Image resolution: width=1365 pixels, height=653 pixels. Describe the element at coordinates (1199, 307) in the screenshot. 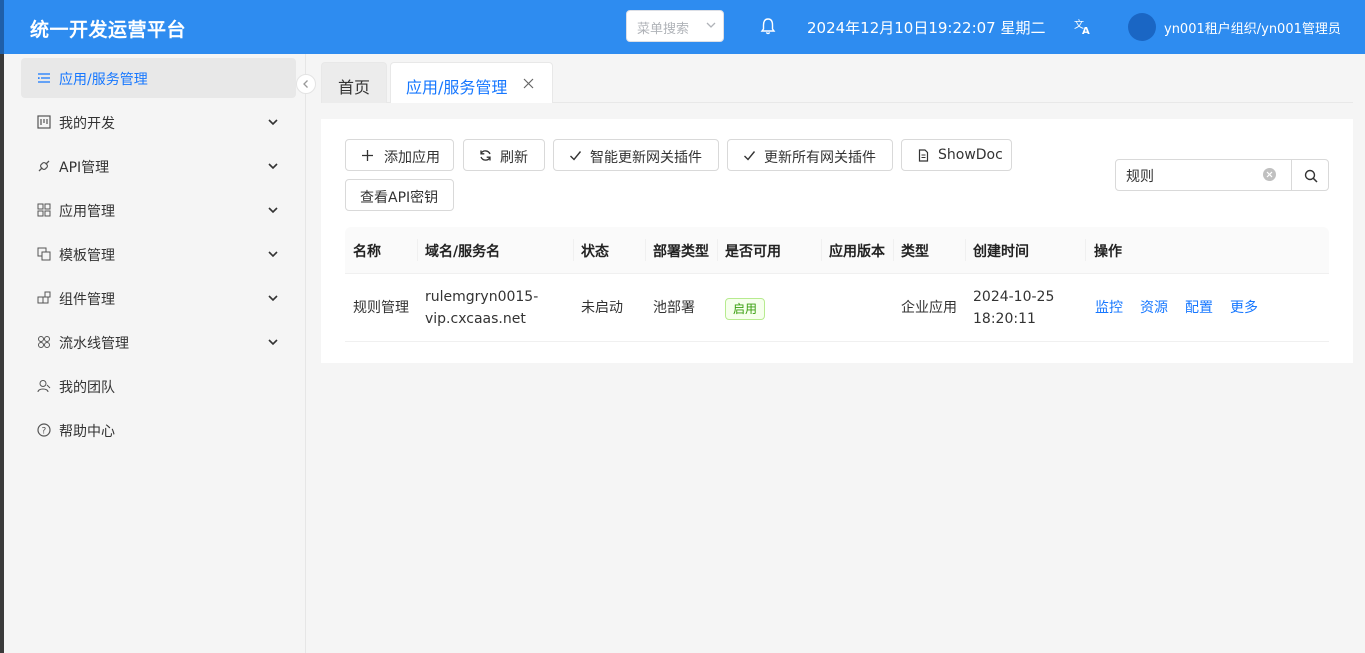

I see `config-link: 配置` at that location.